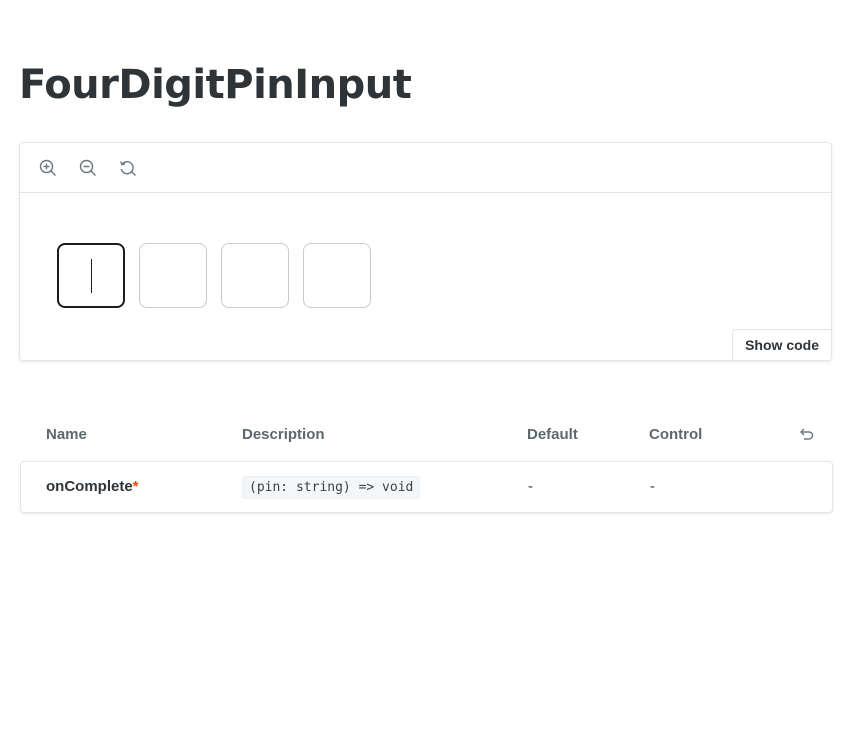 This screenshot has width=856, height=737. What do you see at coordinates (66, 434) in the screenshot?
I see `column-name: Name` at bounding box center [66, 434].